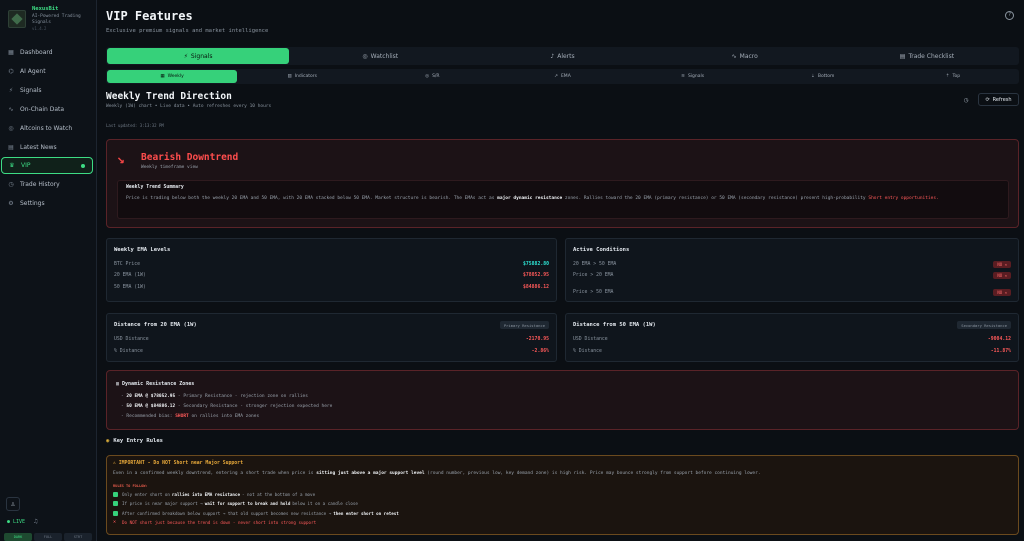 This screenshot has width=1024, height=541. Describe the element at coordinates (42, 109) in the screenshot. I see `sidebar-item-label: On-Chain Data` at that location.